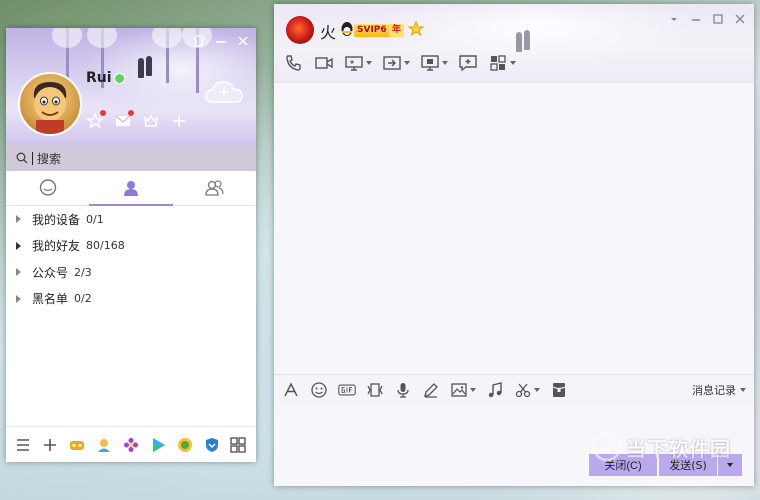 The image size is (760, 500). What do you see at coordinates (124, 120) in the screenshot?
I see `mail-icon` at bounding box center [124, 120].